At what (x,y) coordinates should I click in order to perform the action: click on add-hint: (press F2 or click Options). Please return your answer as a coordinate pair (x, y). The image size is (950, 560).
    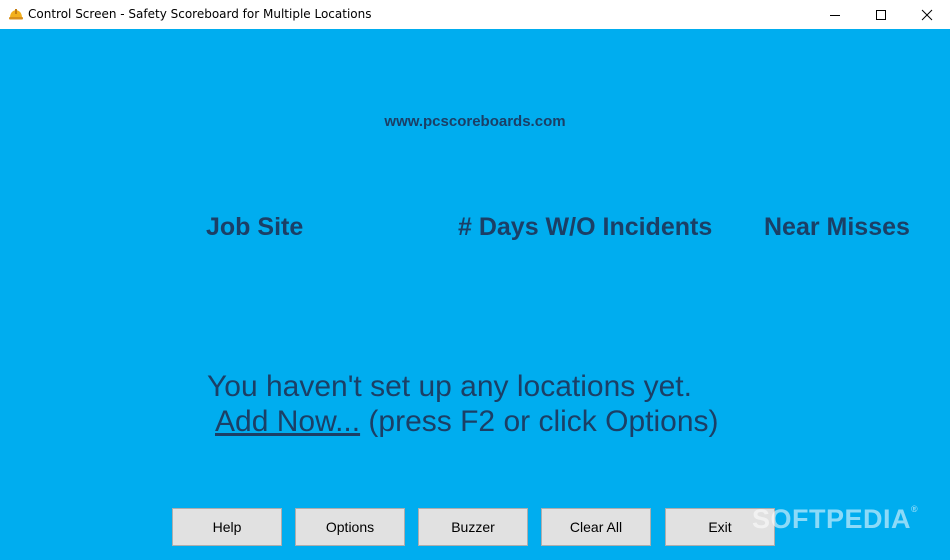
    Looking at the image, I should click on (539, 421).